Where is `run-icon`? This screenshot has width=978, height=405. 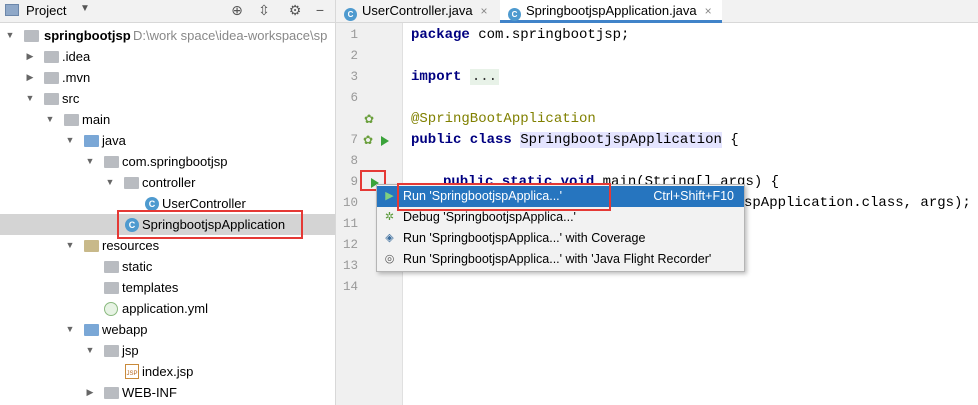
run-icon is located at coordinates (385, 141).